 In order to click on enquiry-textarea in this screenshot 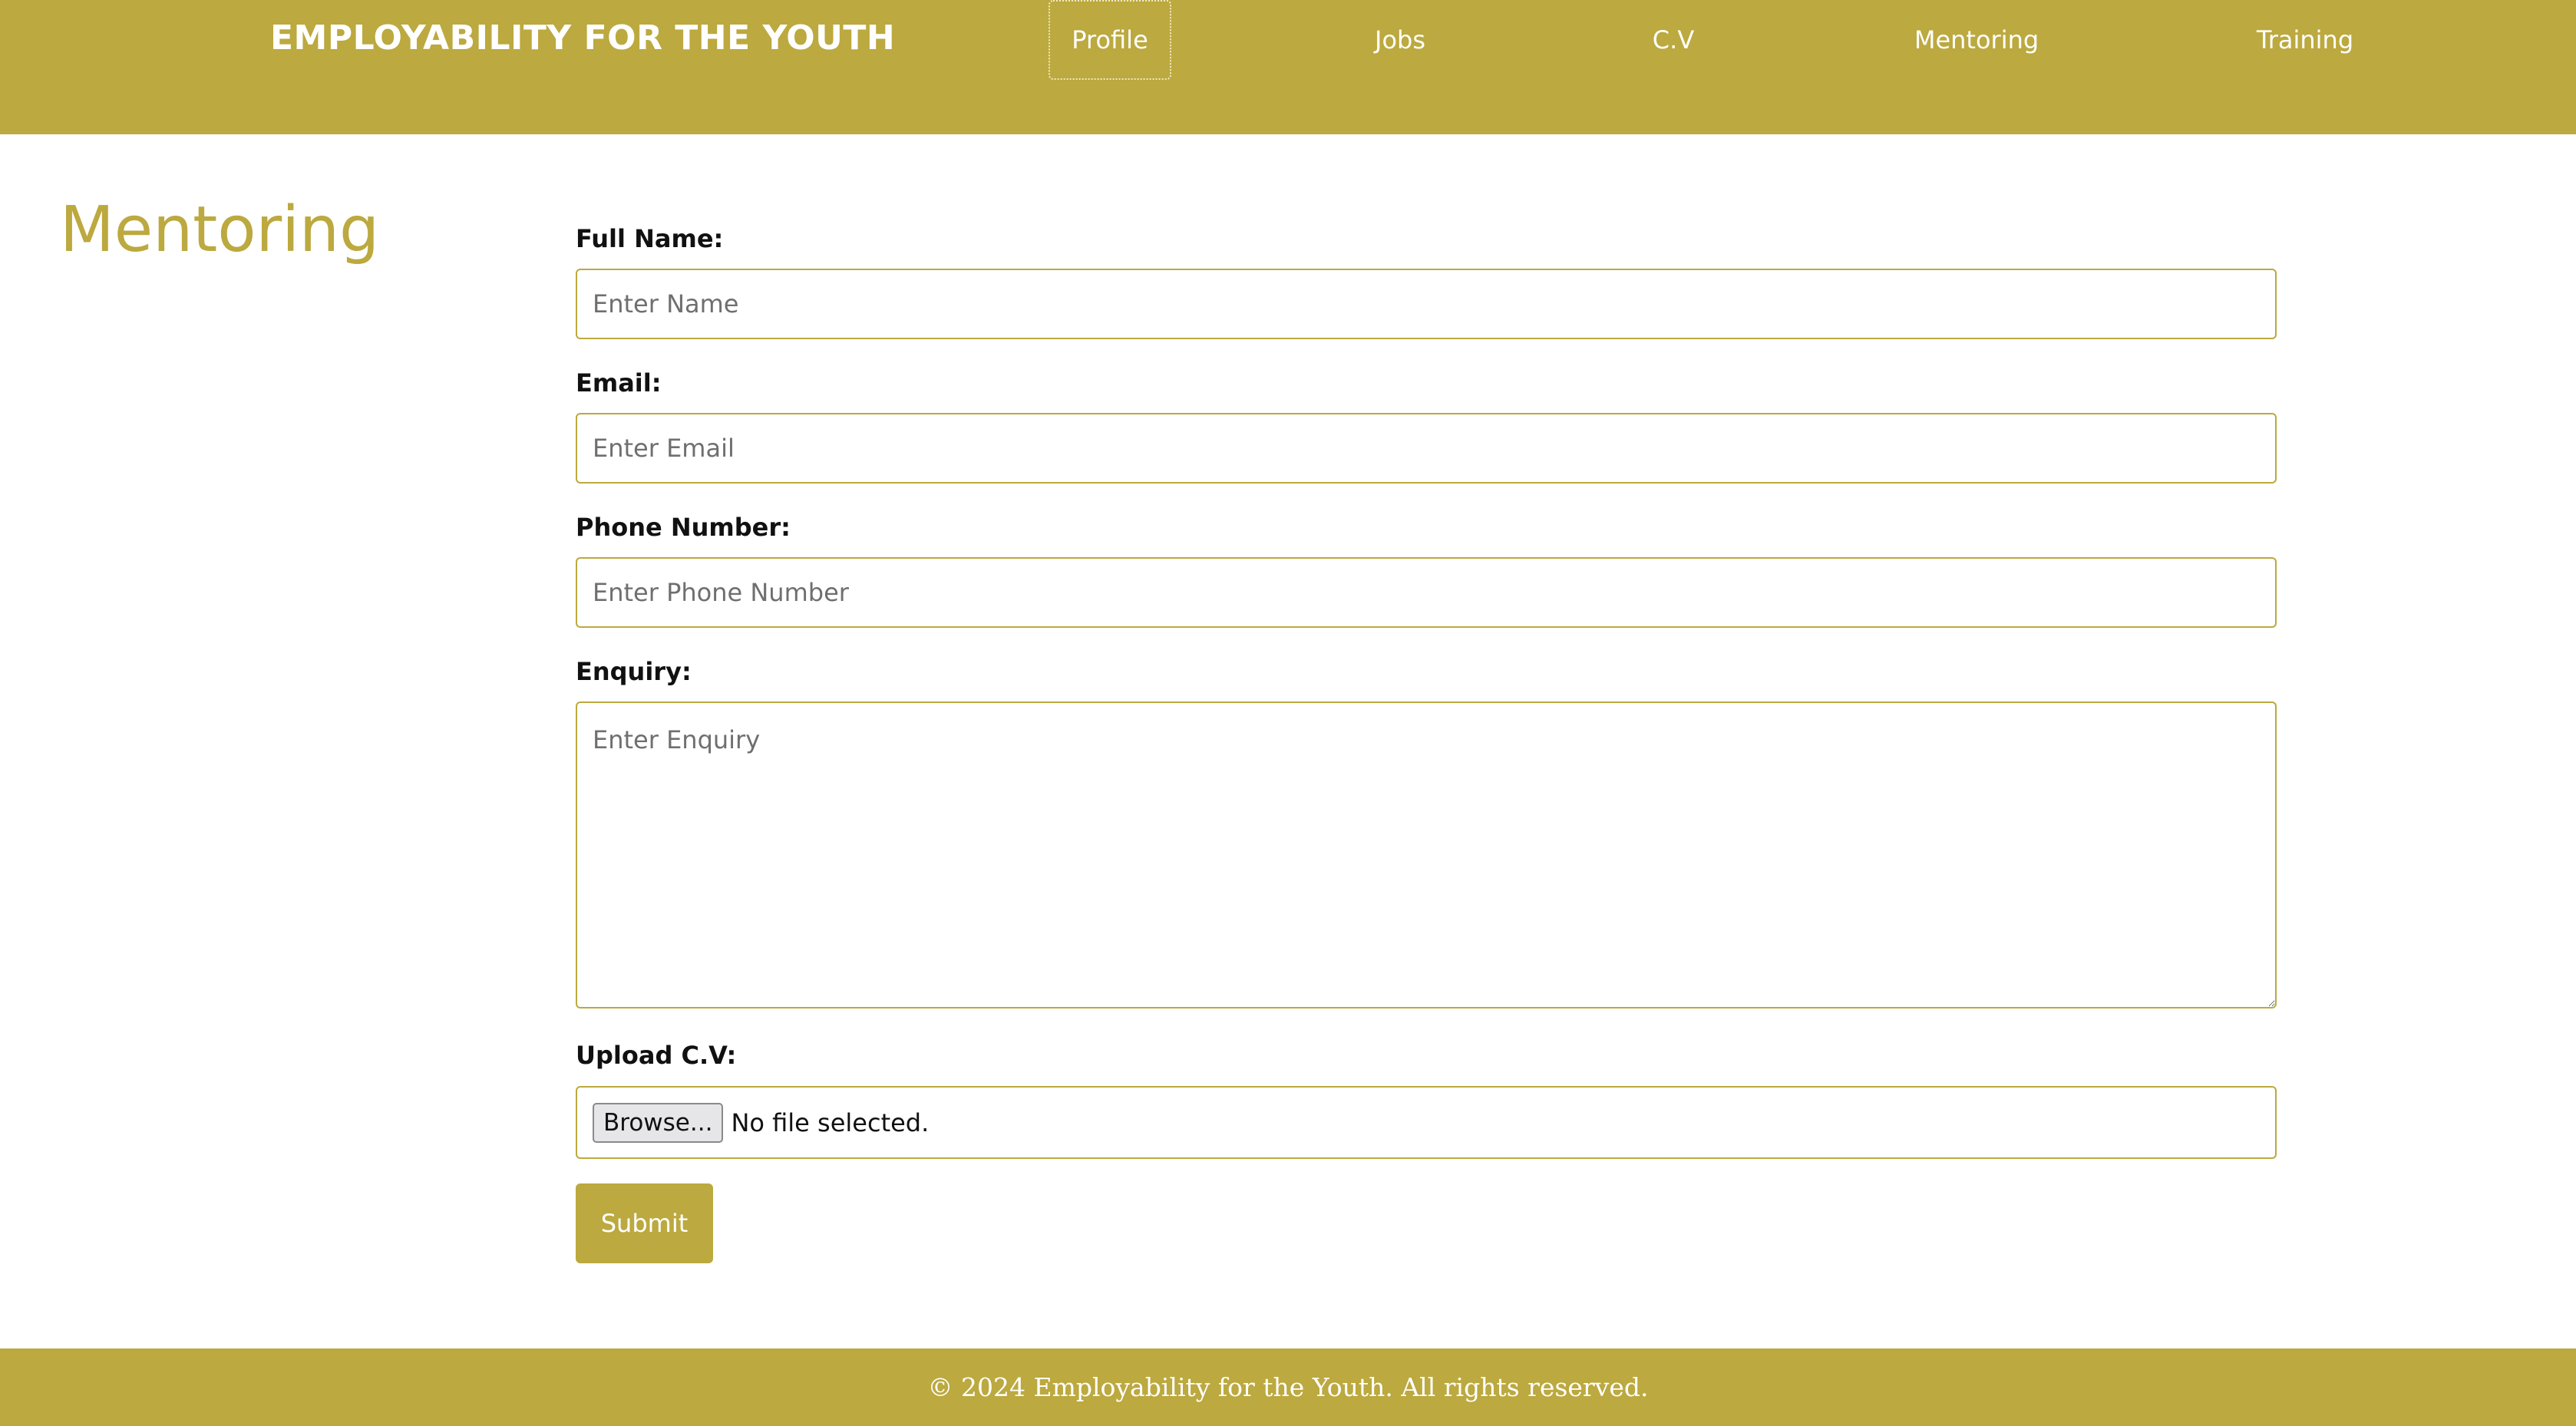, I will do `click(1426, 855)`.